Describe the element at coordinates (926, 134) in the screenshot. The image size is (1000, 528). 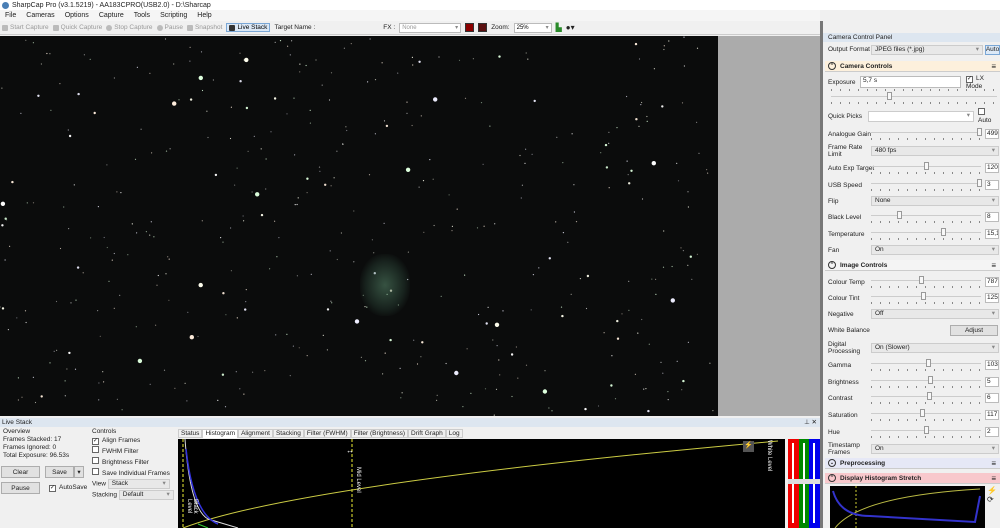
I see `analogue-gain-slider` at that location.